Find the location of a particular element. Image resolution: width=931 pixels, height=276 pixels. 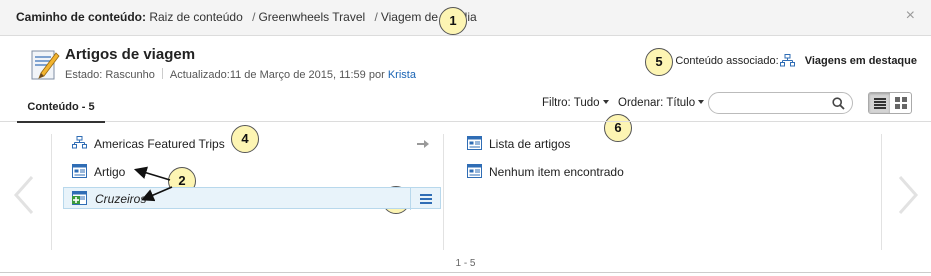

list-item-label: Lista de artigos is located at coordinates (530, 144).